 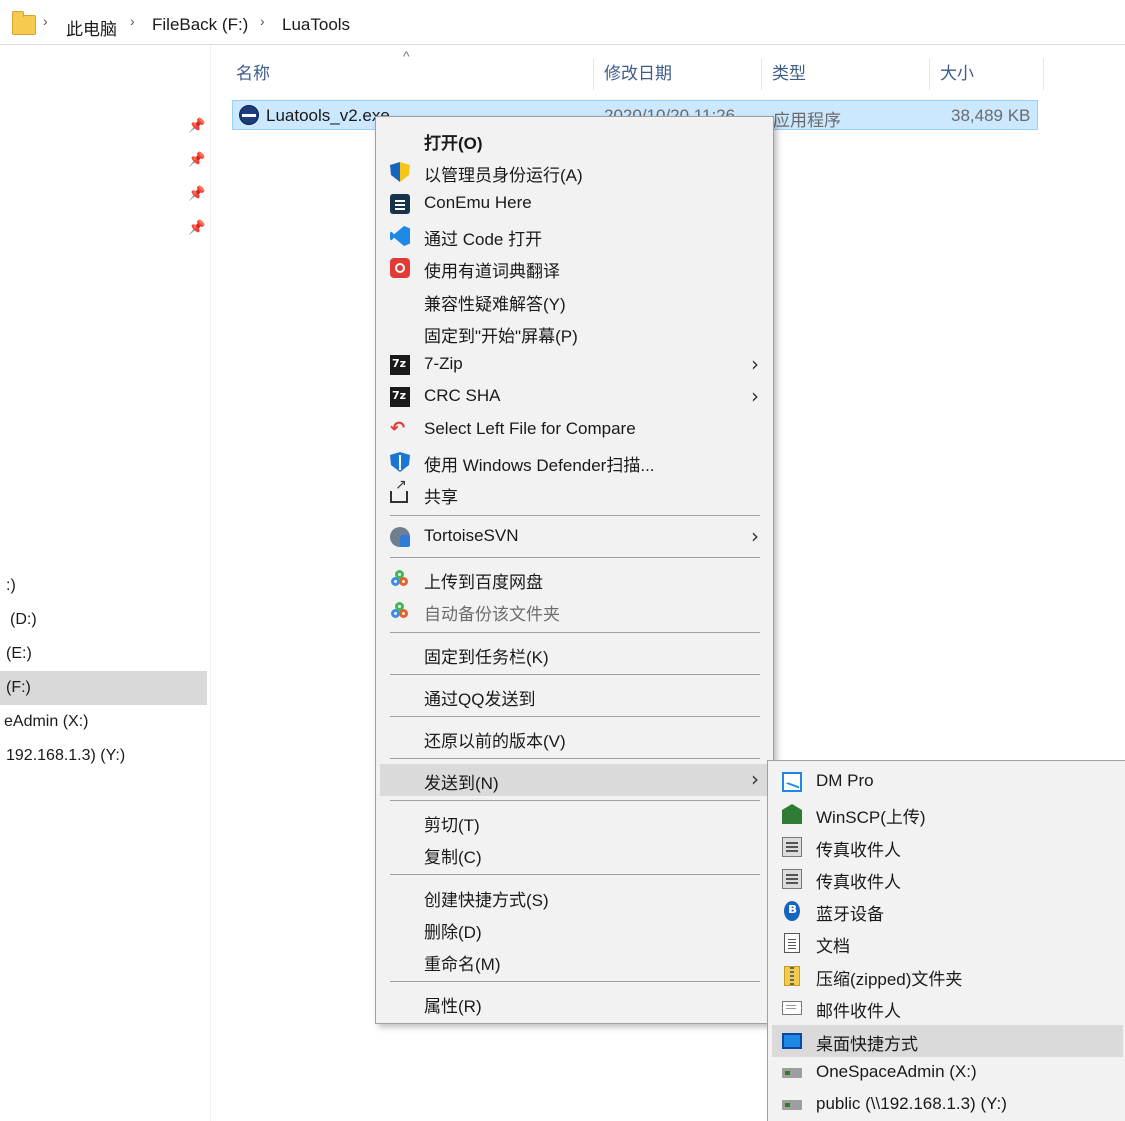 I want to click on nav-item-label: (D:), so click(x=23, y=619).